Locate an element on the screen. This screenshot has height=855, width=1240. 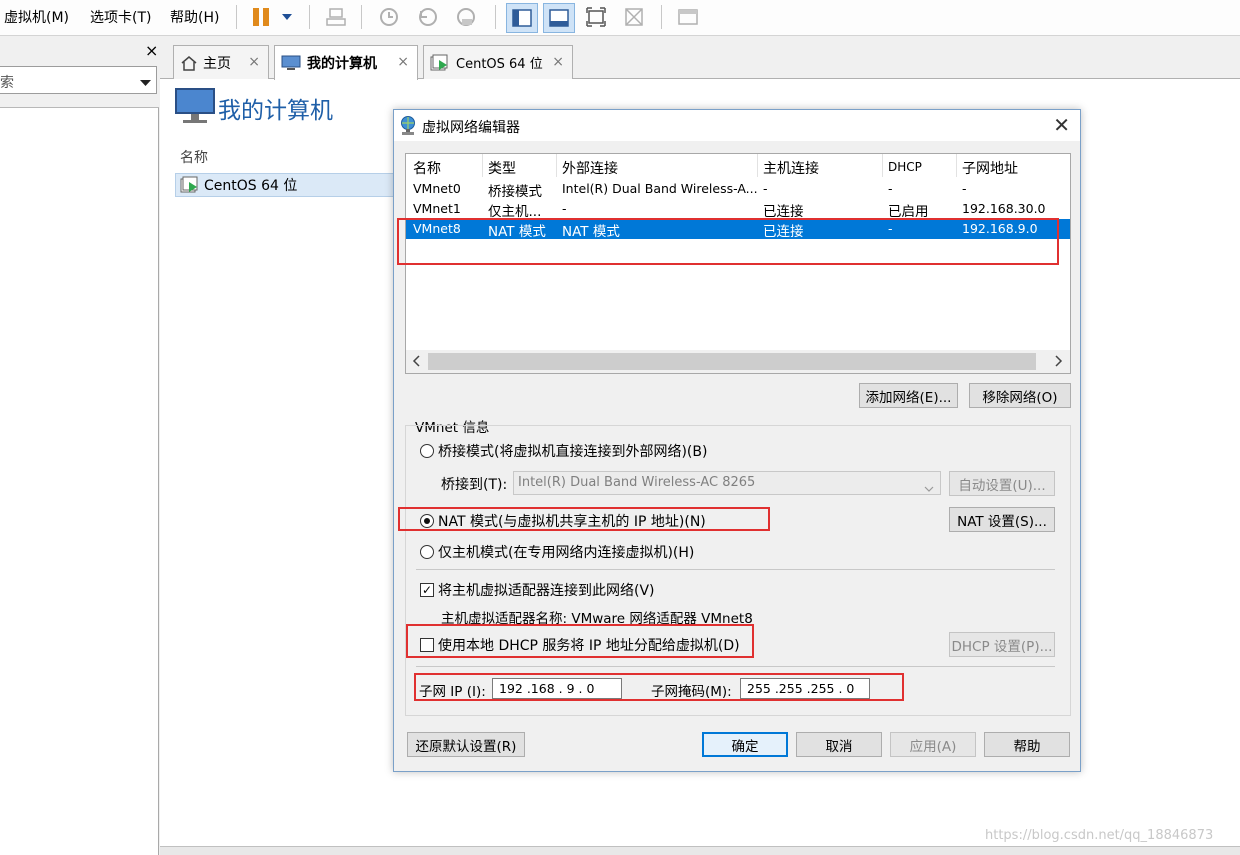
horizontal-scrollbar is located at coordinates (738, 361).